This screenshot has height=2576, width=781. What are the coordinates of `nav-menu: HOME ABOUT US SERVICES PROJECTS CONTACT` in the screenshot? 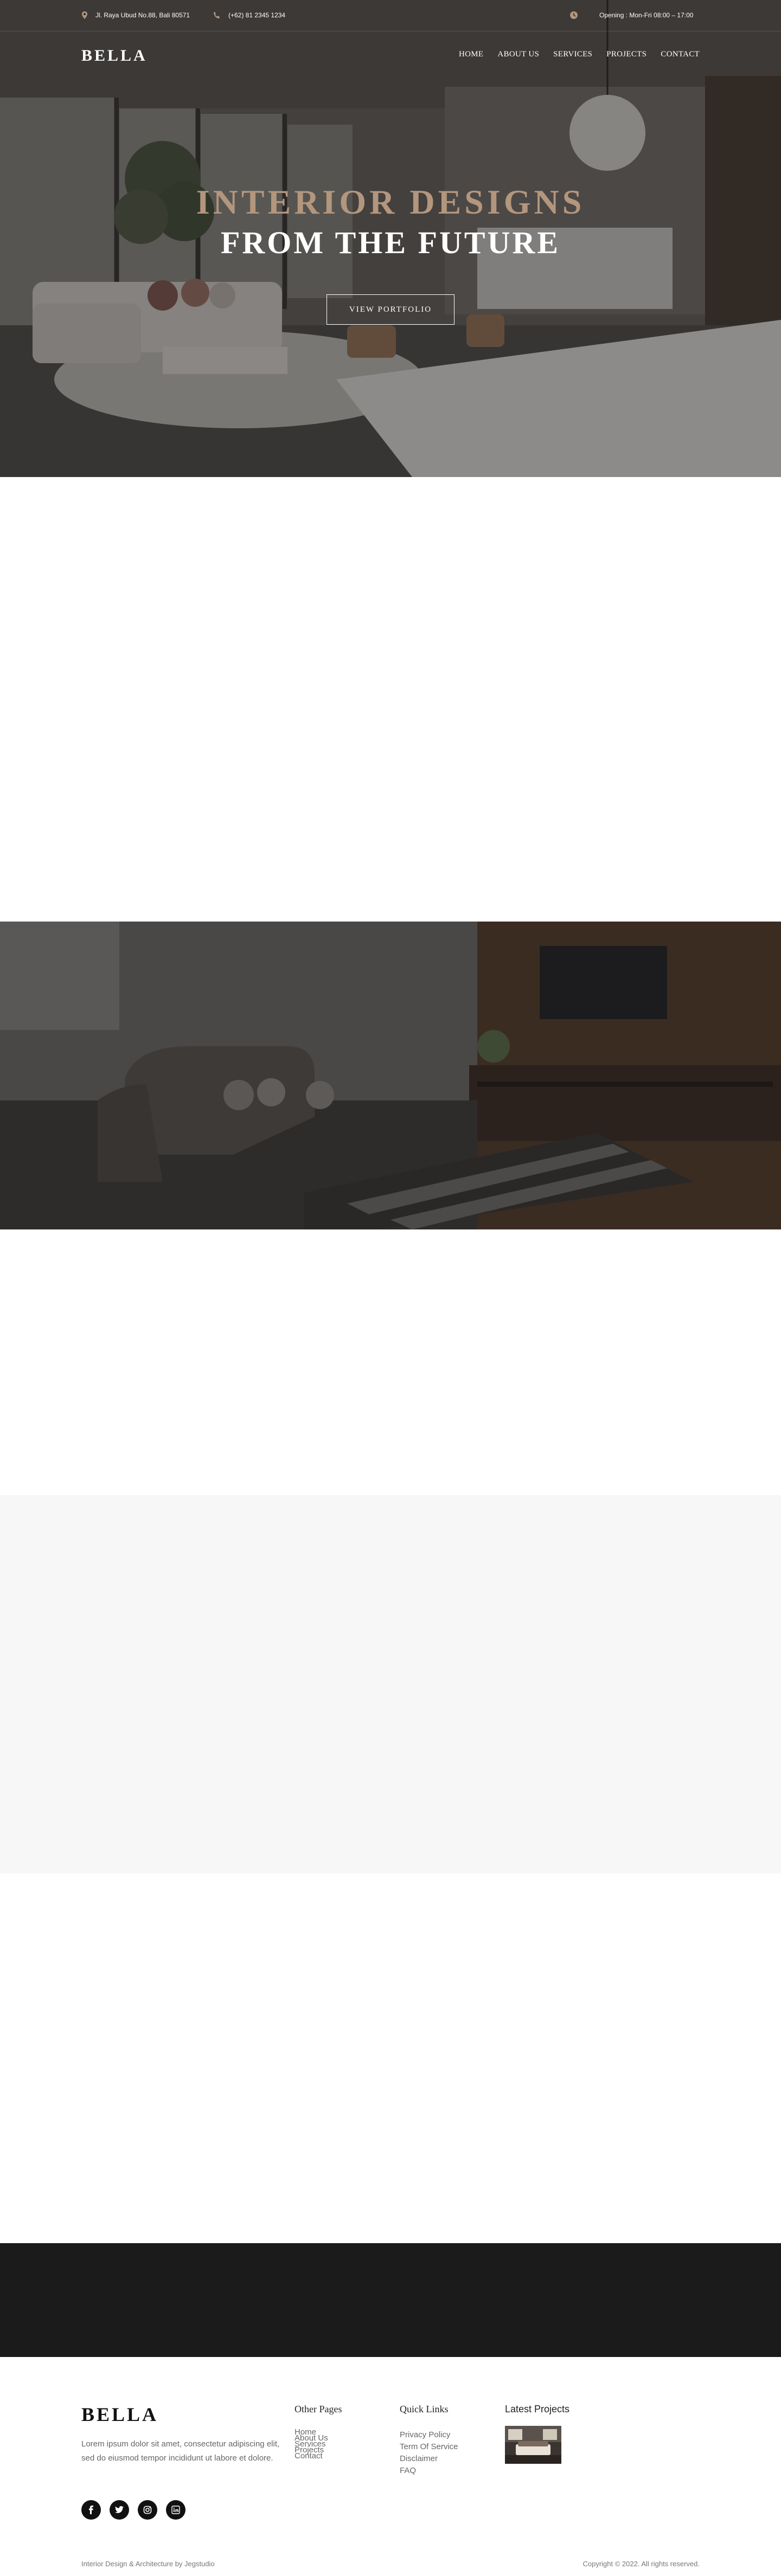 It's located at (579, 54).